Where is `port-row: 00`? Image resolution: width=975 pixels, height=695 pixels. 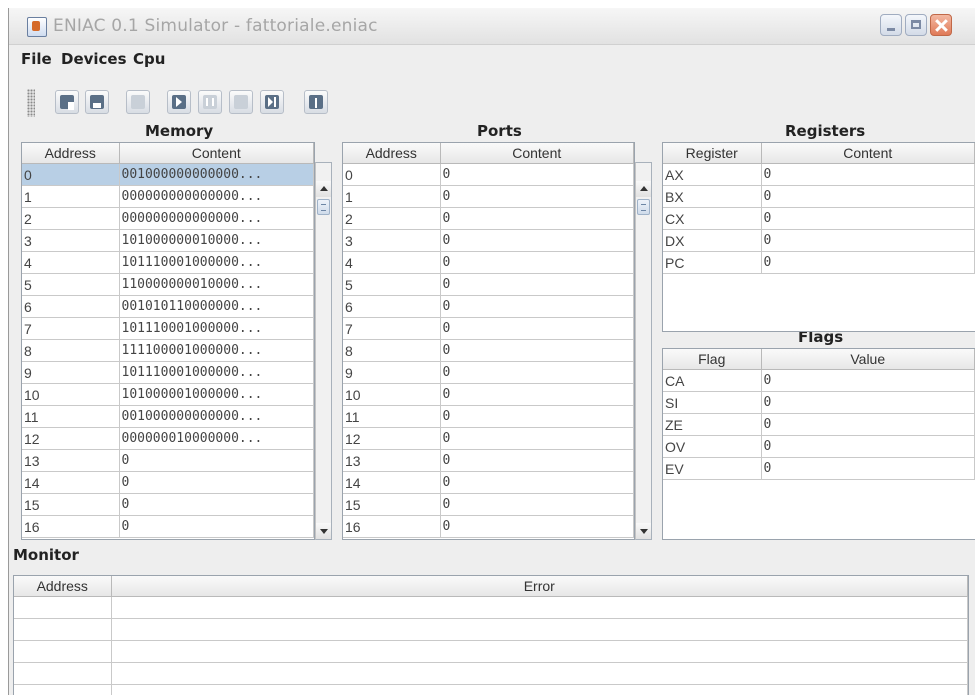 port-row: 00 is located at coordinates (488, 174).